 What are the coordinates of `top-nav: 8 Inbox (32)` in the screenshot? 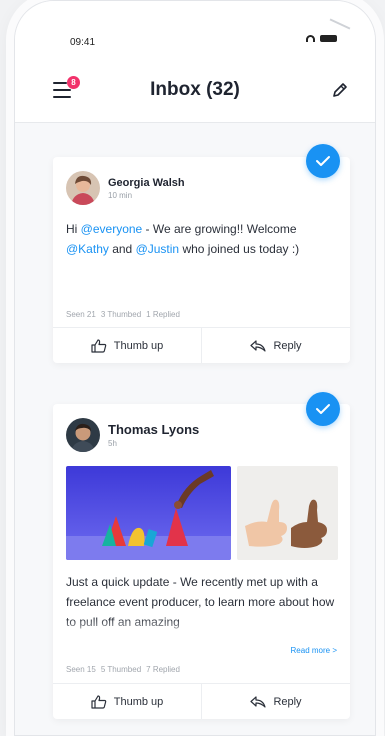 It's located at (195, 90).